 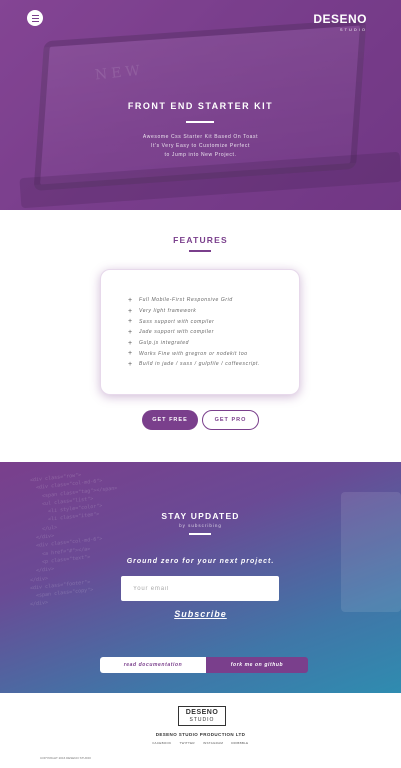 What do you see at coordinates (177, 332) in the screenshot?
I see `feature-text: Jade support with compiler` at bounding box center [177, 332].